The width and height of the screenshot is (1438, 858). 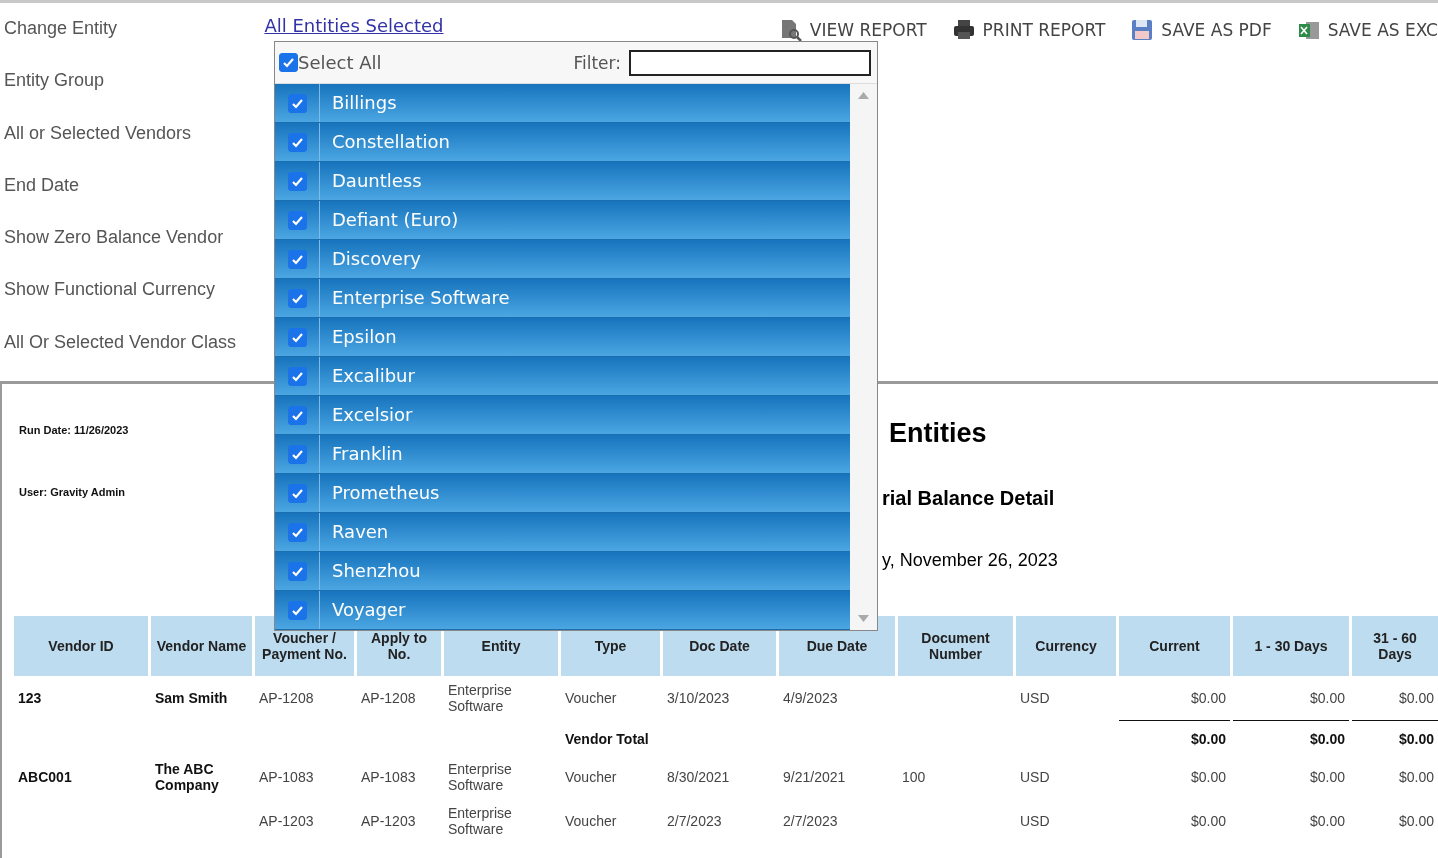 What do you see at coordinates (562, 415) in the screenshot?
I see `entity-option: Excelsior` at bounding box center [562, 415].